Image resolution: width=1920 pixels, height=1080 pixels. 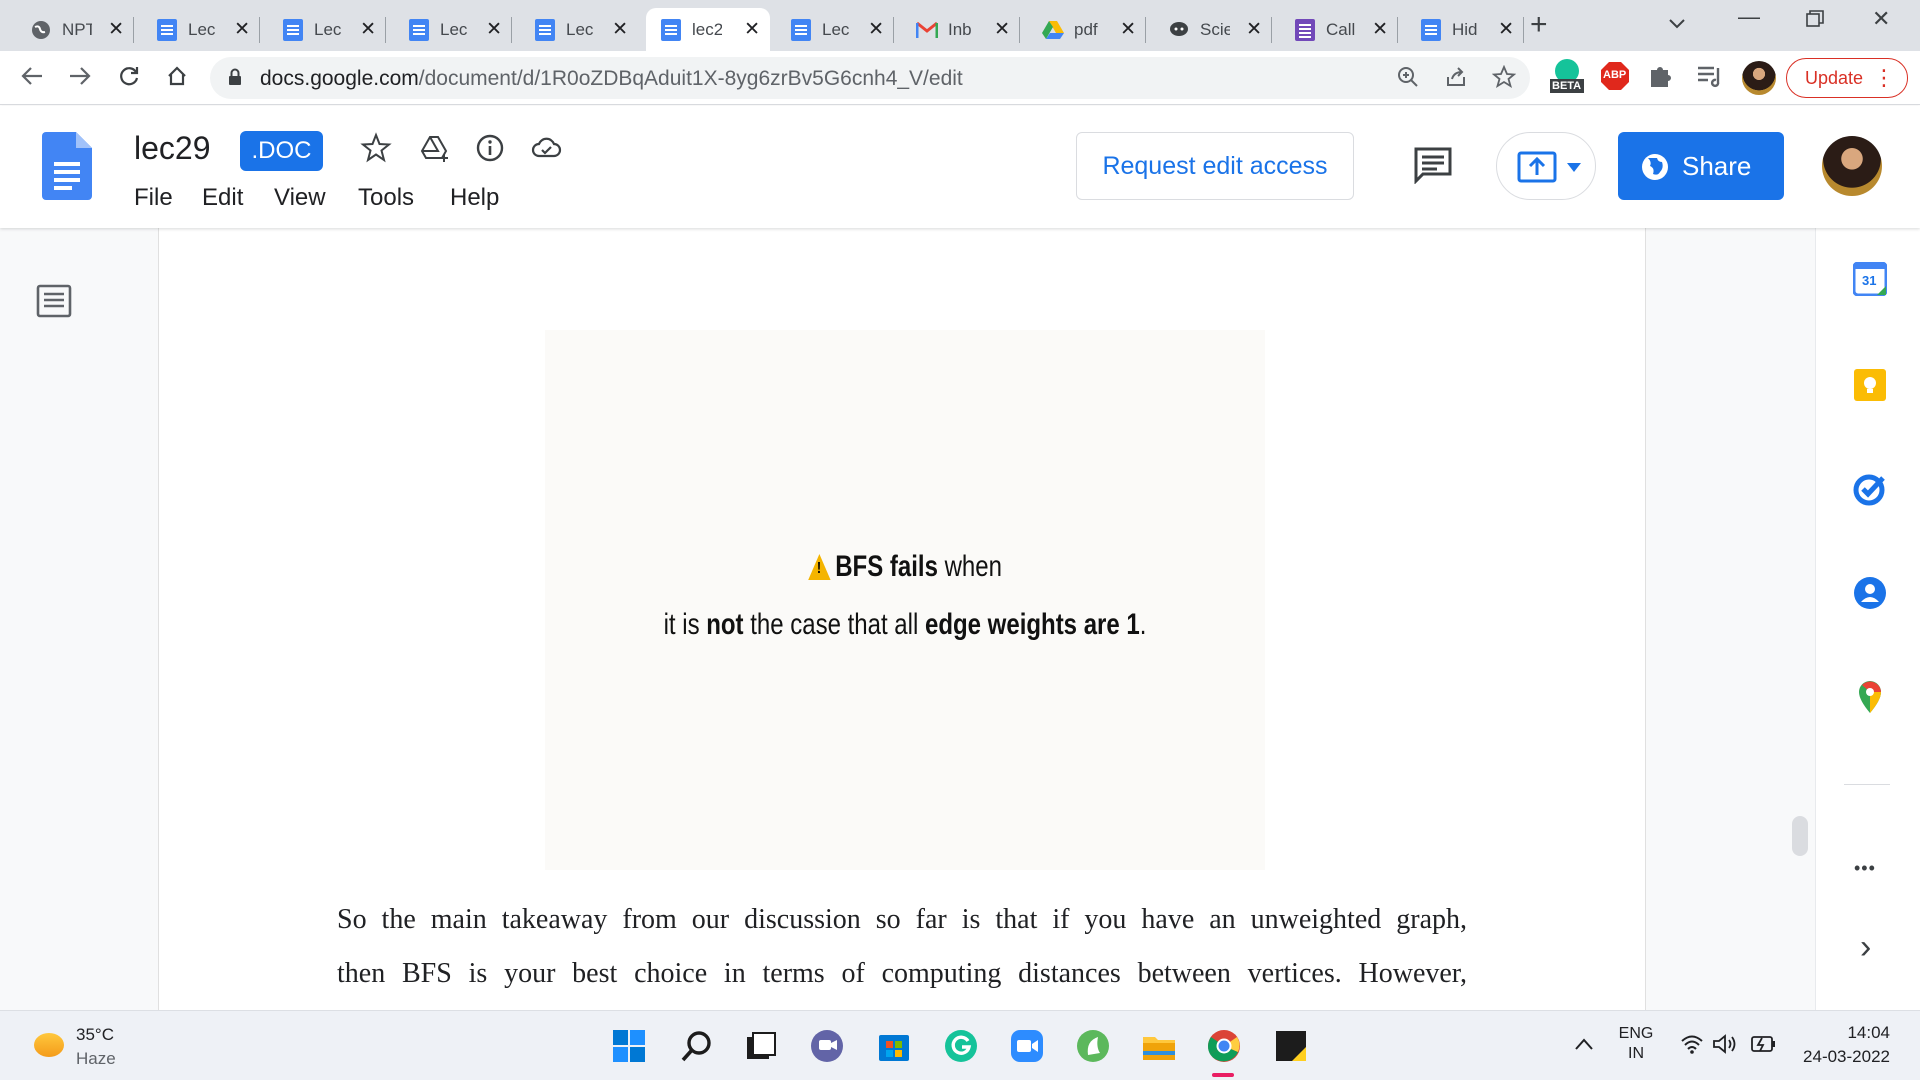 I want to click on media-control-icon, so click(x=1710, y=78).